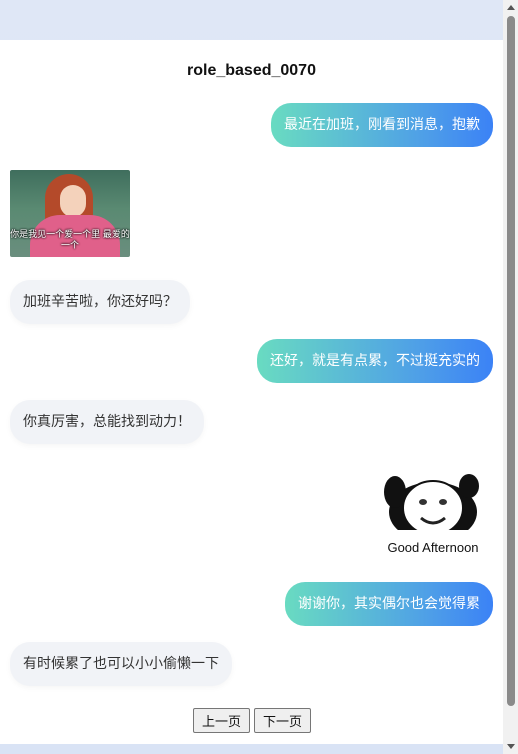 The height and width of the screenshot is (754, 518). Describe the element at coordinates (70, 213) in the screenshot. I see `anime-woman-sticker: 你是我见一个爱一个里 最爱的一个` at that location.